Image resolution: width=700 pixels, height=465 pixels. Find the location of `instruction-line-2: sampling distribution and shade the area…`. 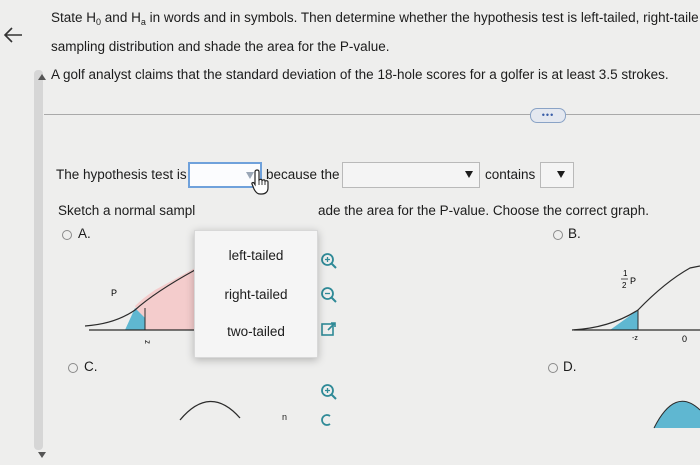

instruction-line-2: sampling distribution and shade the area… is located at coordinates (220, 46).